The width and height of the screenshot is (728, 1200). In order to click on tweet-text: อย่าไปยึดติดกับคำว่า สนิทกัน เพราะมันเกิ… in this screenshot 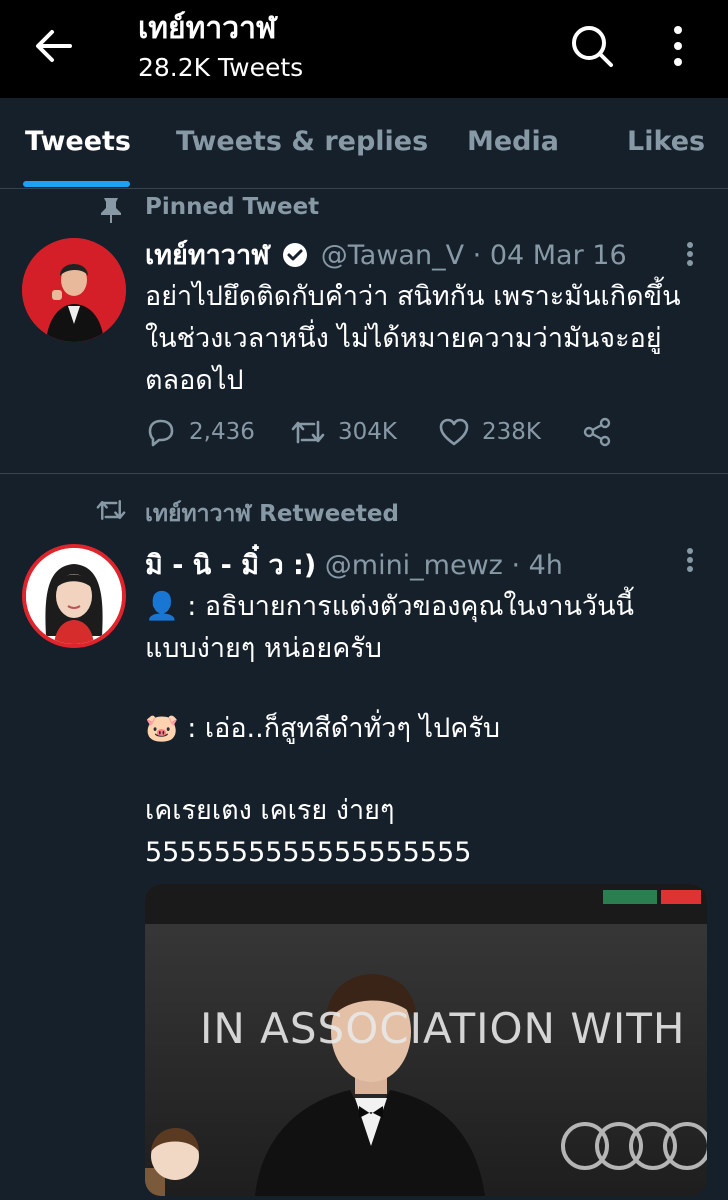, I will do `click(413, 338)`.